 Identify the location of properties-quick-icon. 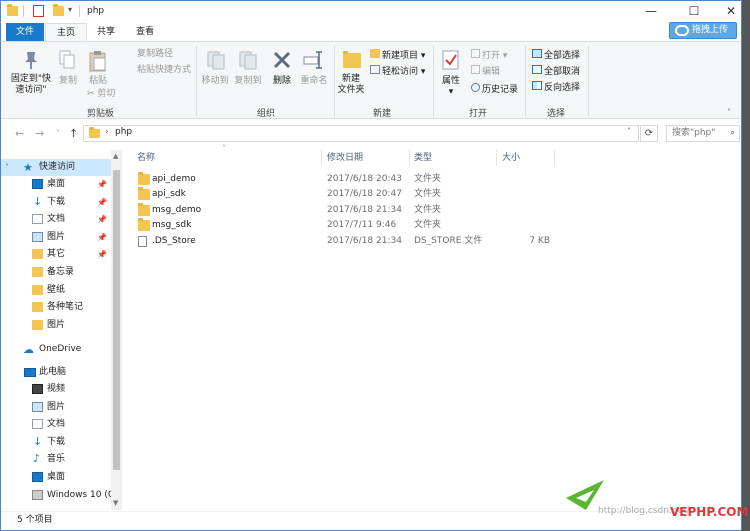
(38, 11).